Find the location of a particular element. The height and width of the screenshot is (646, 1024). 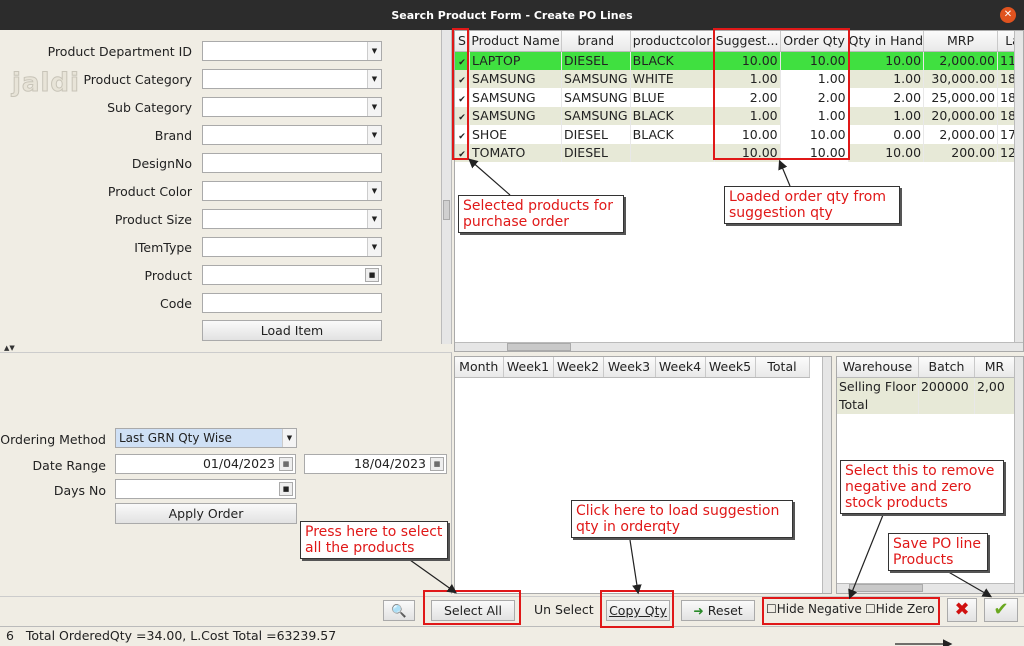

callout-select-all: Press here to select all the products is located at coordinates (374, 540).